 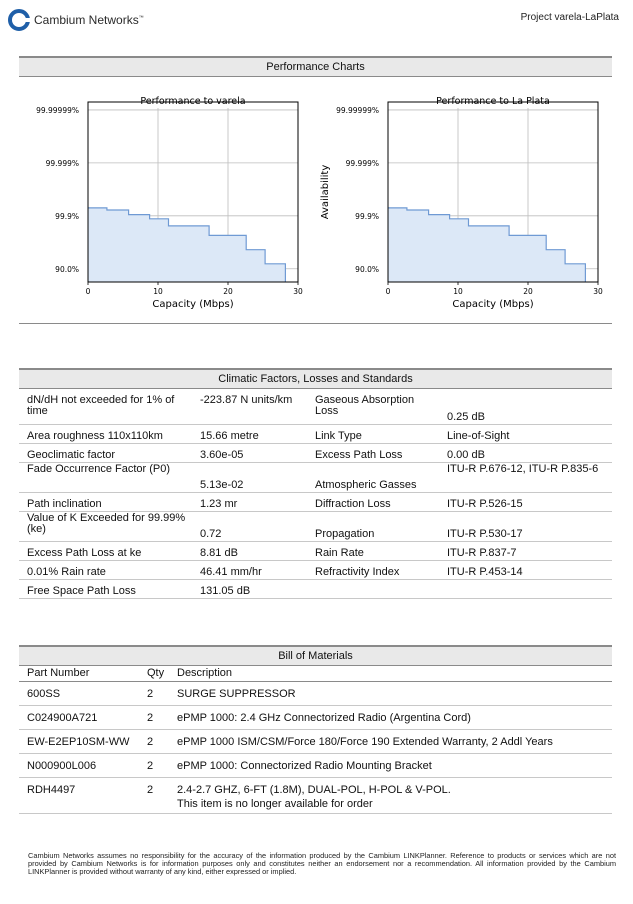 I want to click on climate-label: Path inclination, so click(x=105, y=502).